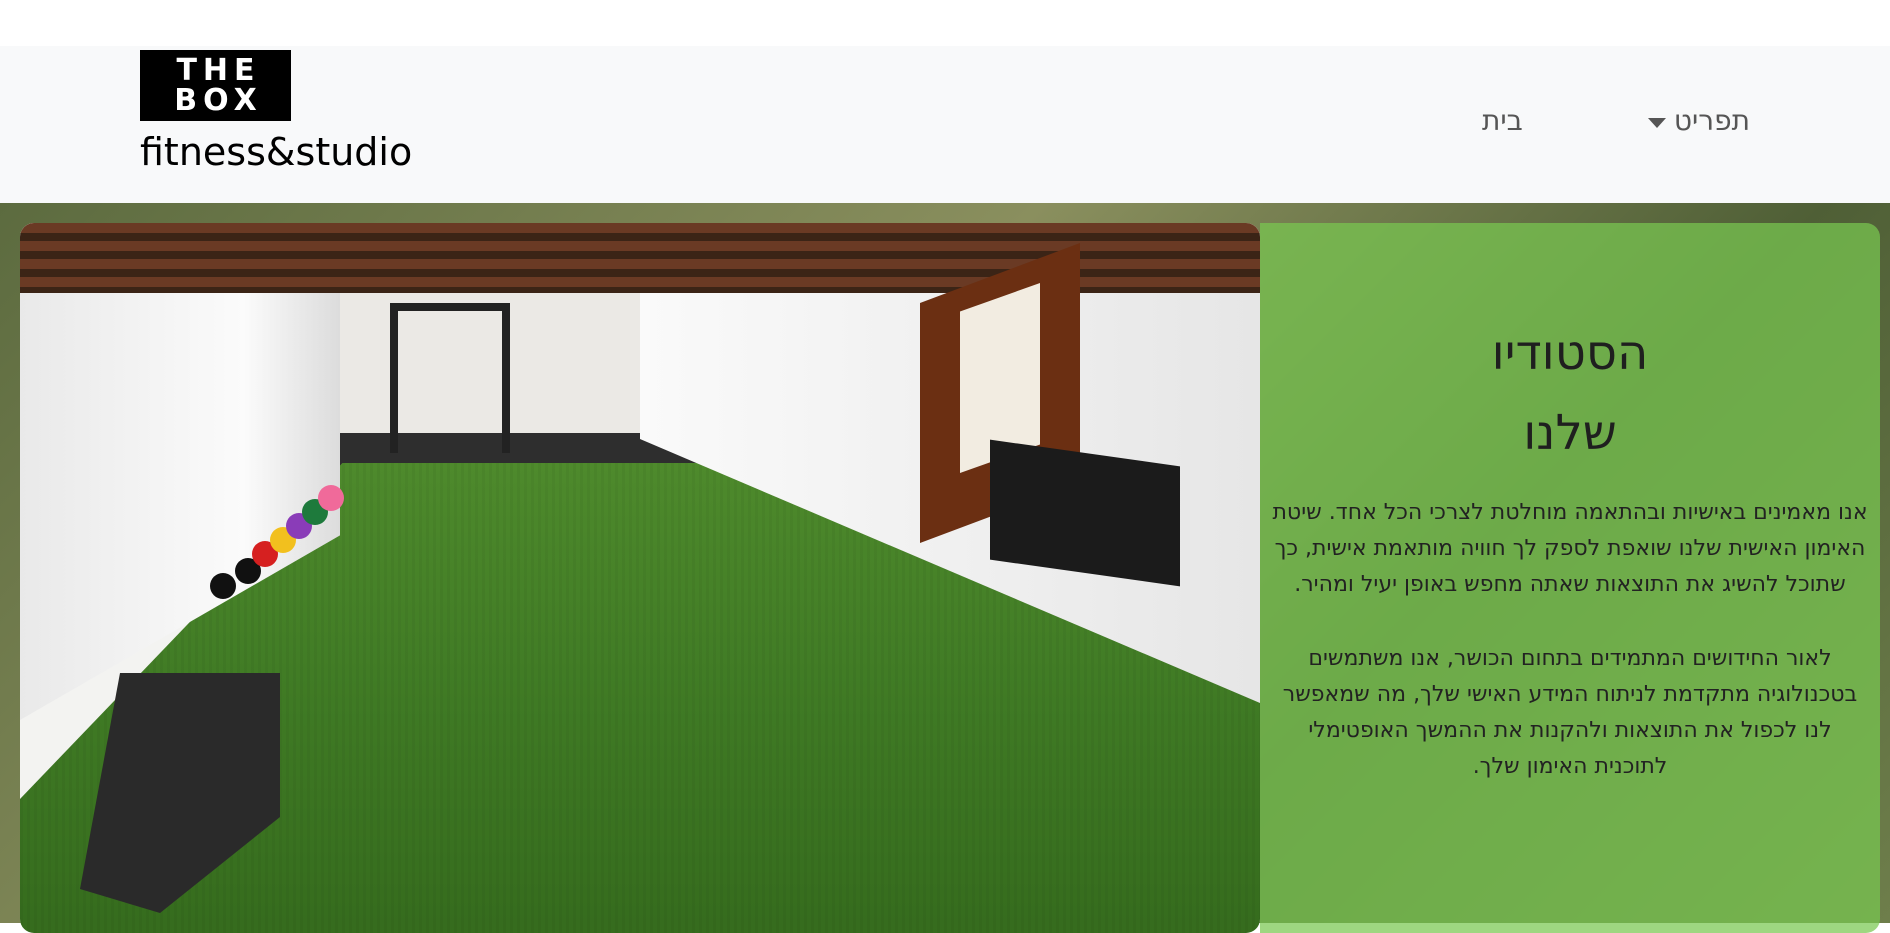 The height and width of the screenshot is (933, 1890). I want to click on nav-link-menu: תפריט, so click(1698, 120).